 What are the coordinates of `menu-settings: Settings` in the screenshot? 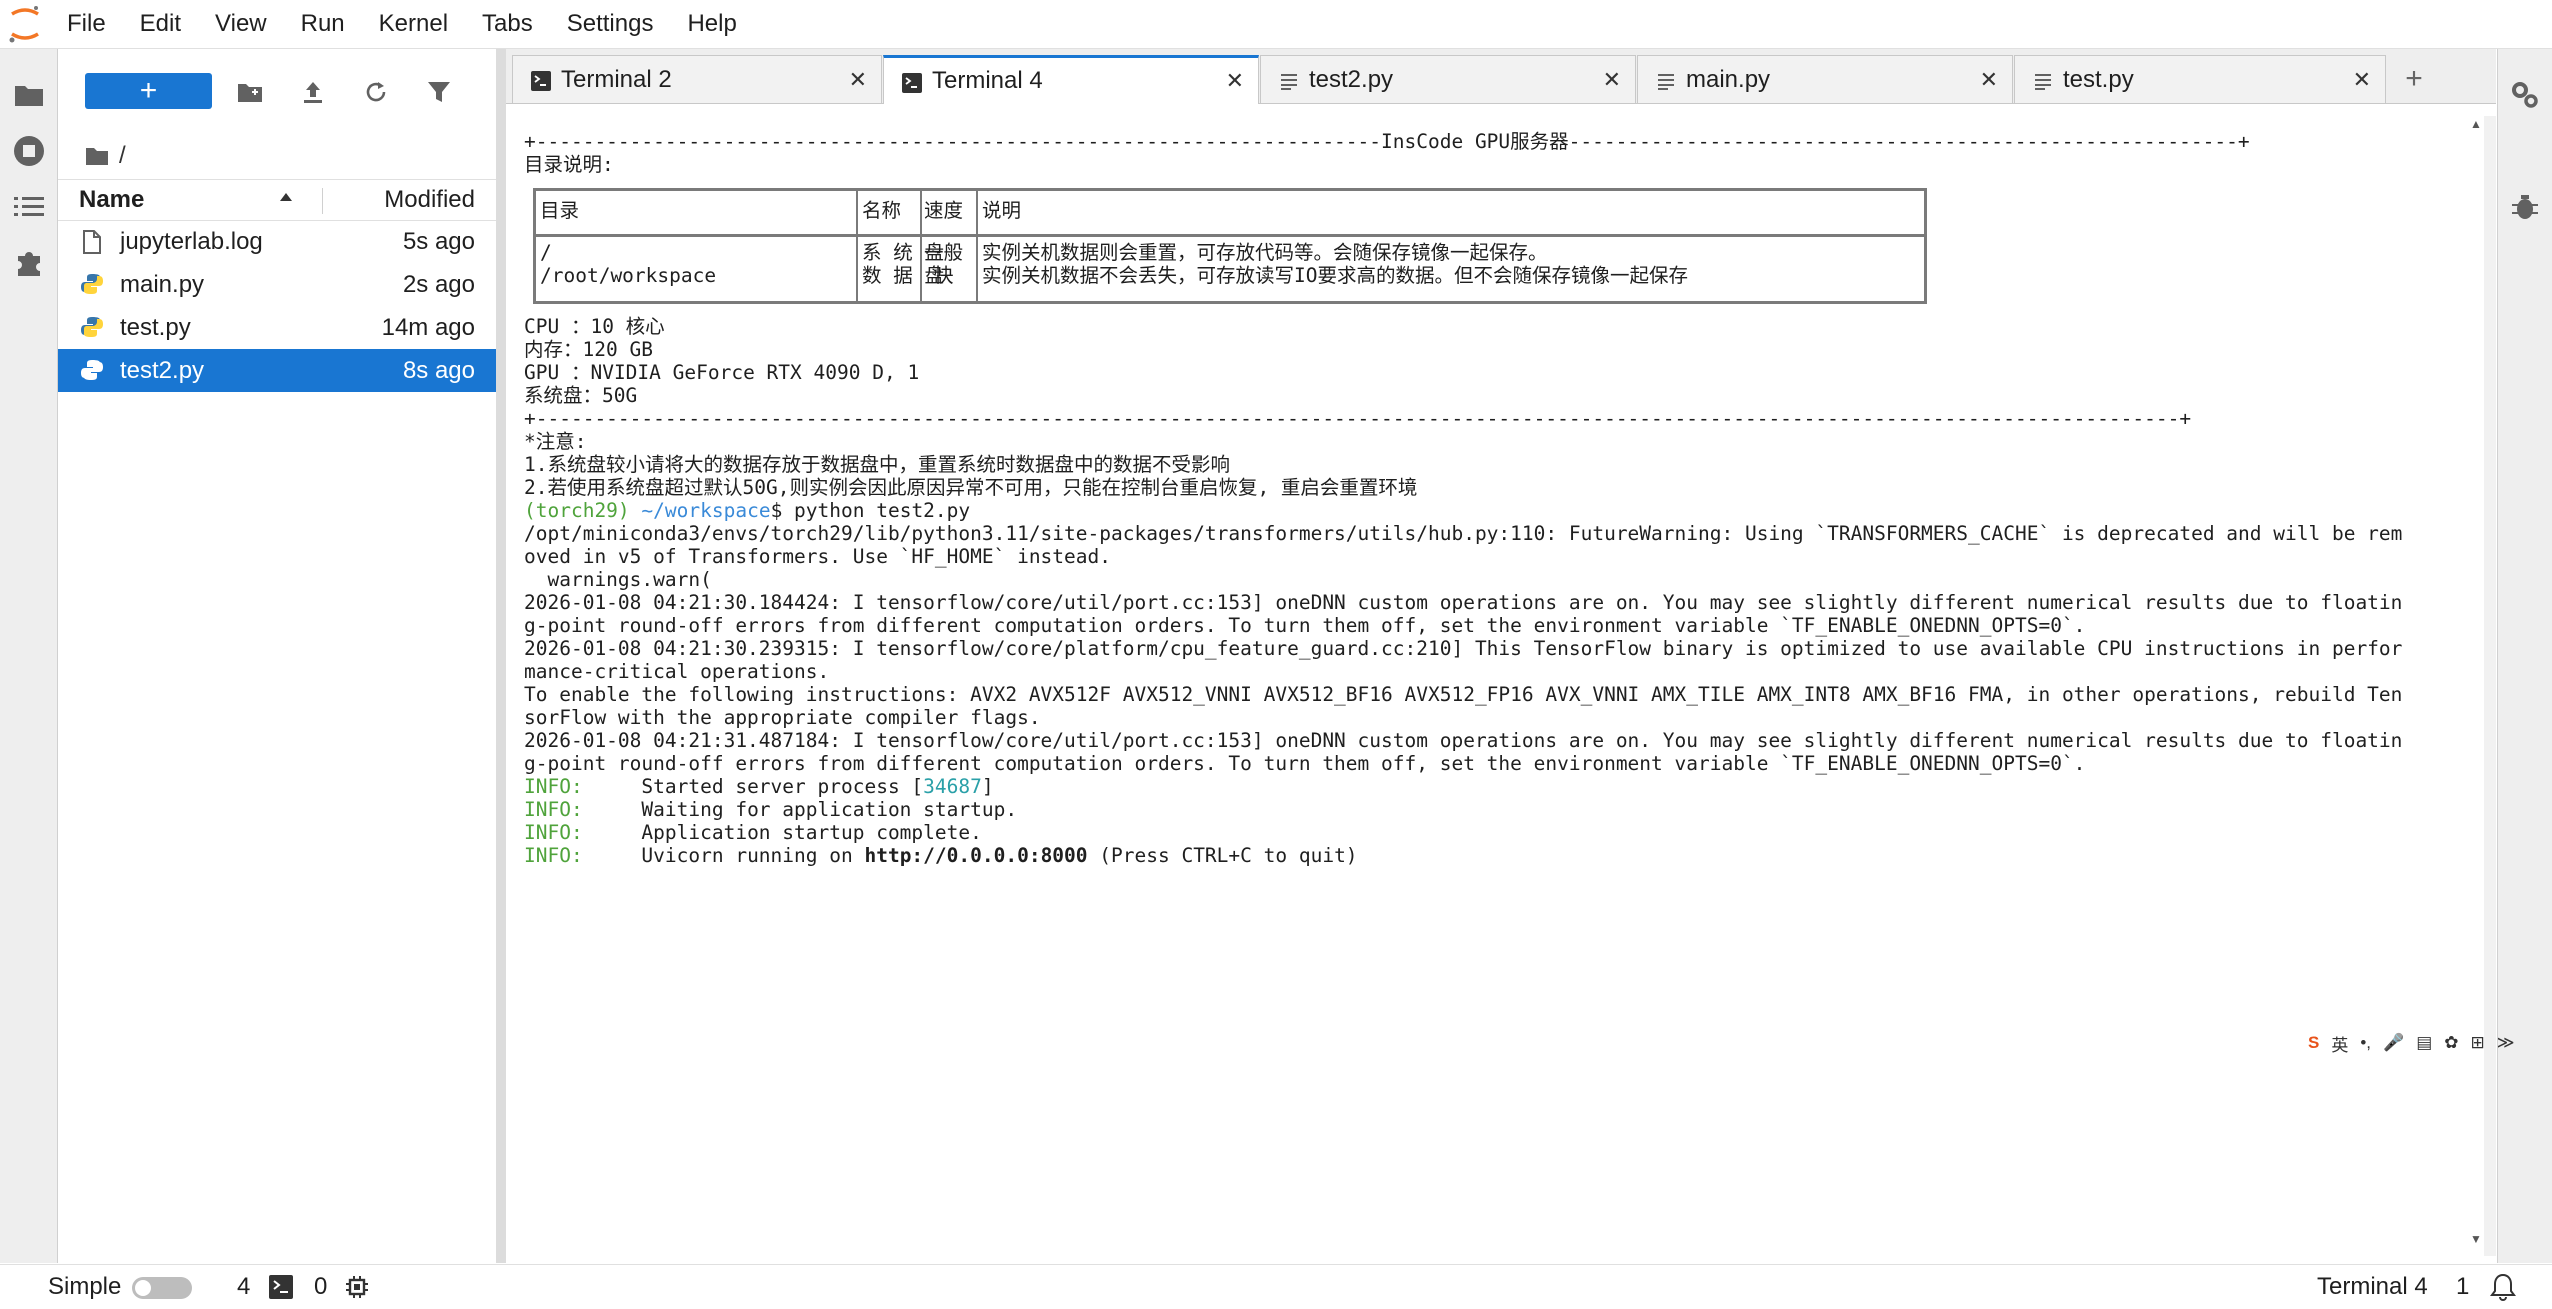 It's located at (610, 24).